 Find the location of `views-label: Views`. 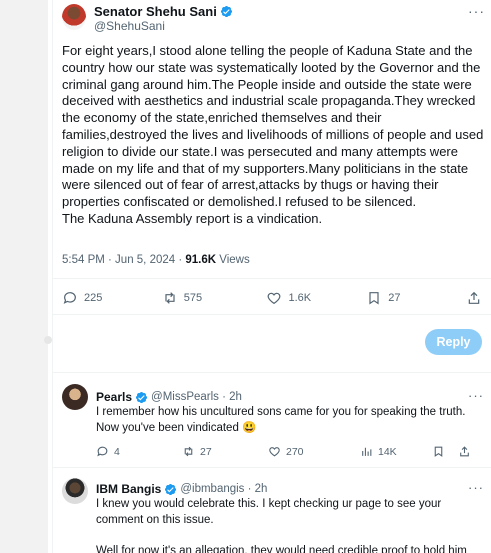

views-label: Views is located at coordinates (233, 260).